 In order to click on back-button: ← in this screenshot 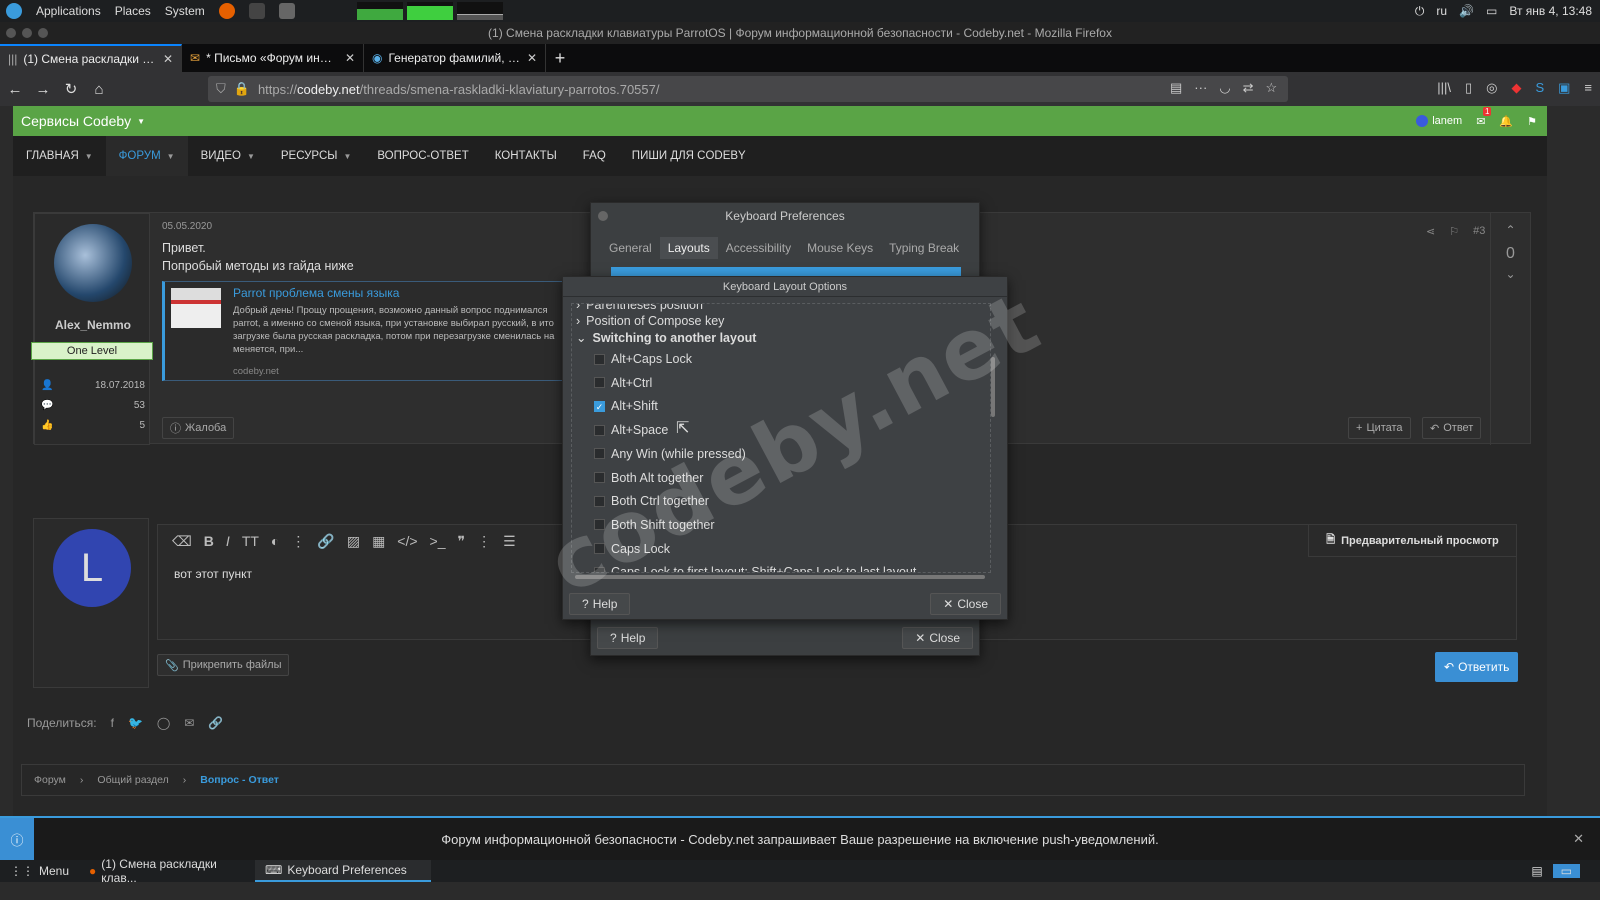, I will do `click(15, 89)`.